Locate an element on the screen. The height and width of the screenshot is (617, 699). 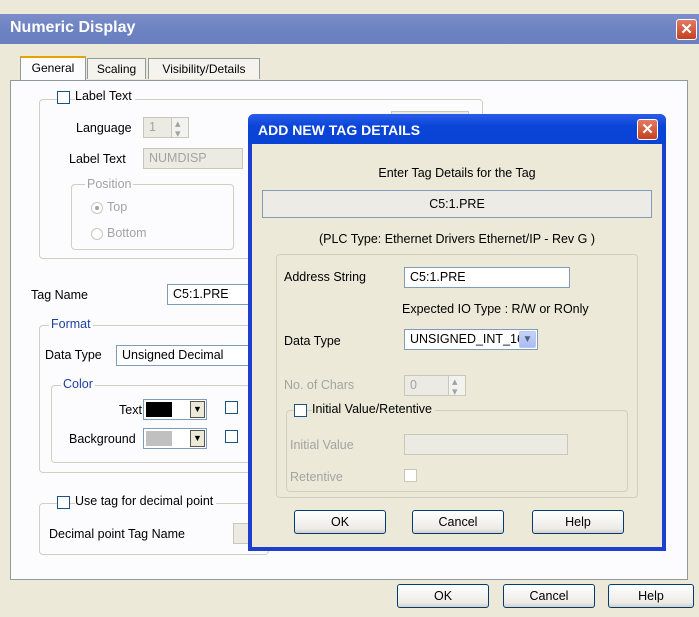
color-text-label: Text is located at coordinates (130, 410).